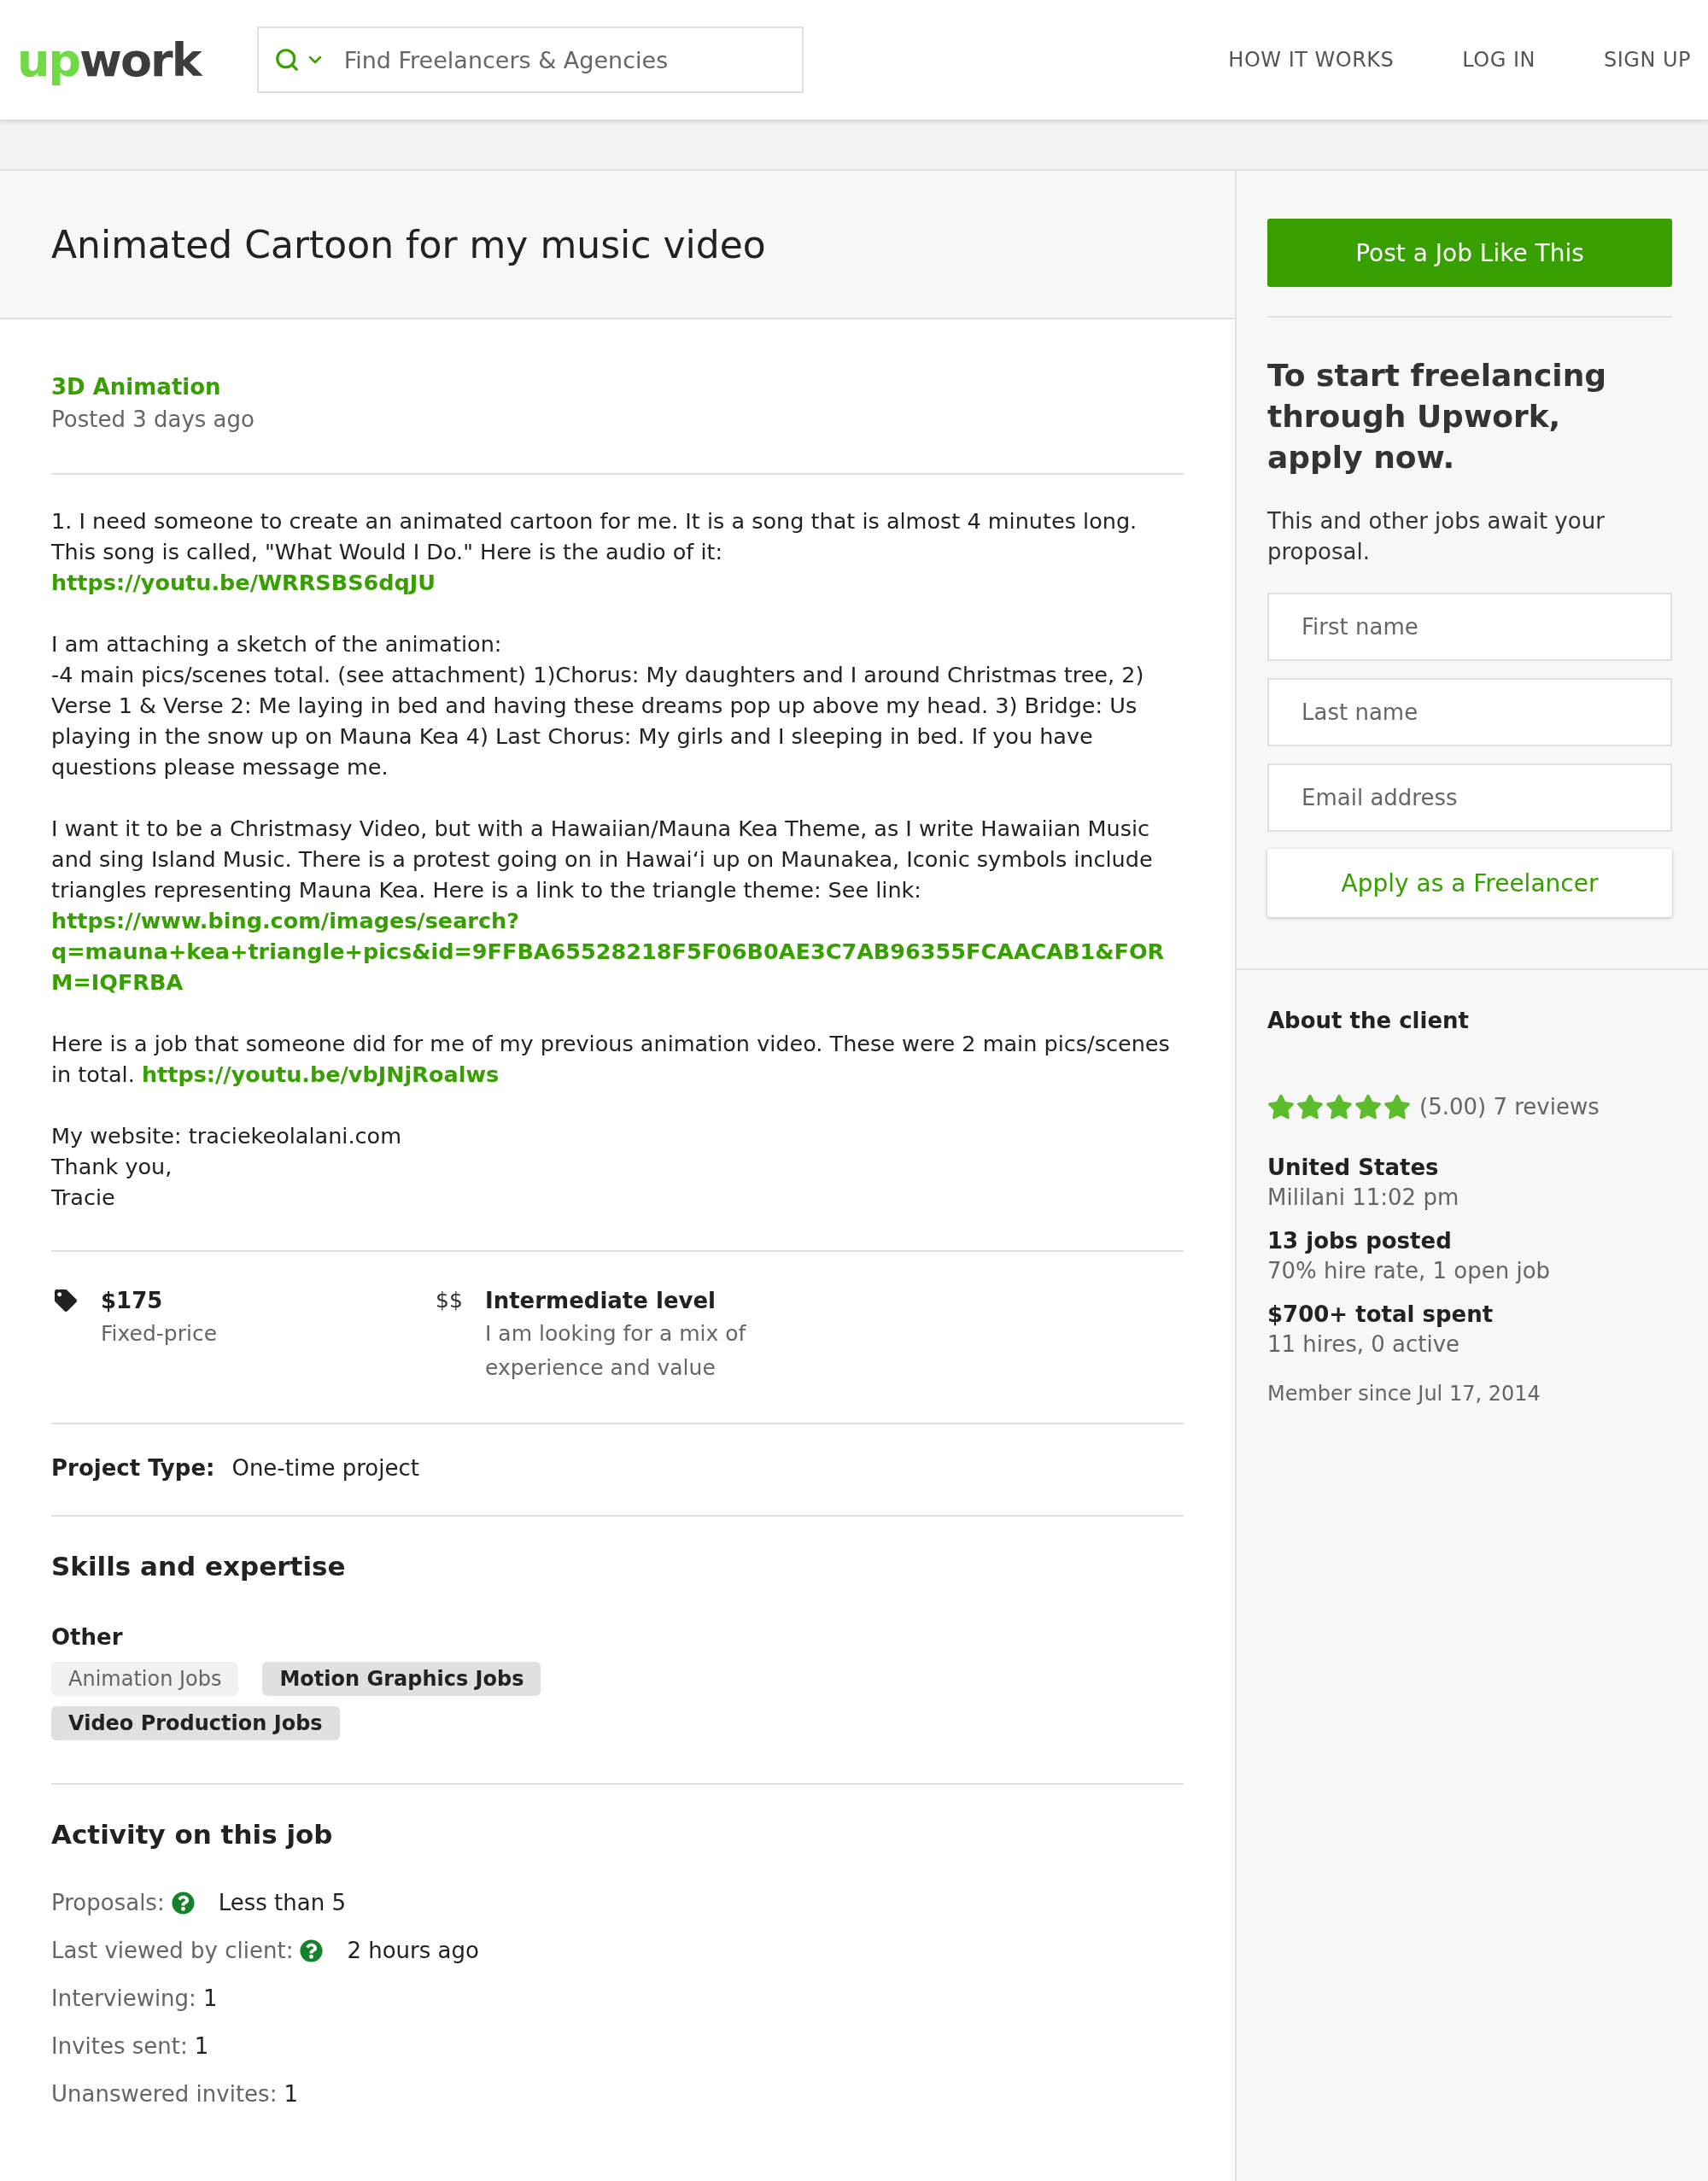  I want to click on description-text: Here is a job that someone did for me of my previous animation video. These were 2 main pics/scenes in total. https://youtu.be/vbJNjRoalws, so click(611, 1059).